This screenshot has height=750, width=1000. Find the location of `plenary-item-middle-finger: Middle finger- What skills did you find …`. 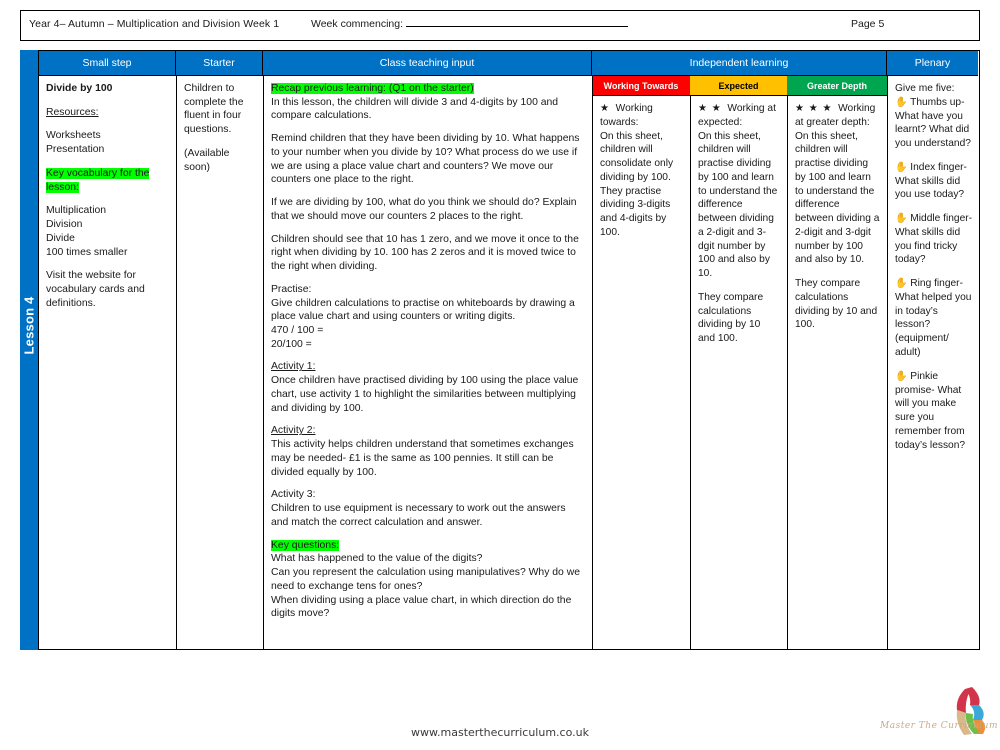

plenary-item-middle-finger: Middle finger- What skills did you find … is located at coordinates (934, 239).